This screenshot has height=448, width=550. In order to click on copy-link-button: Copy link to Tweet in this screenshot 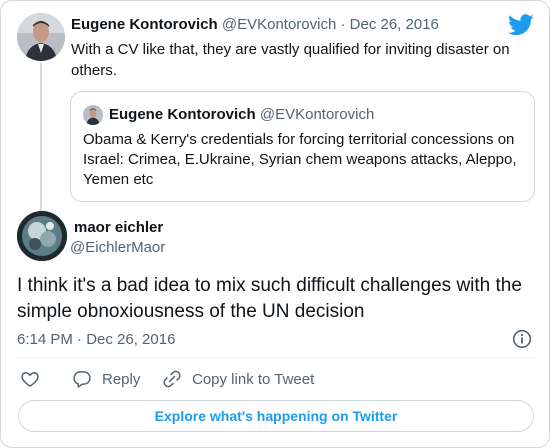, I will do `click(238, 379)`.